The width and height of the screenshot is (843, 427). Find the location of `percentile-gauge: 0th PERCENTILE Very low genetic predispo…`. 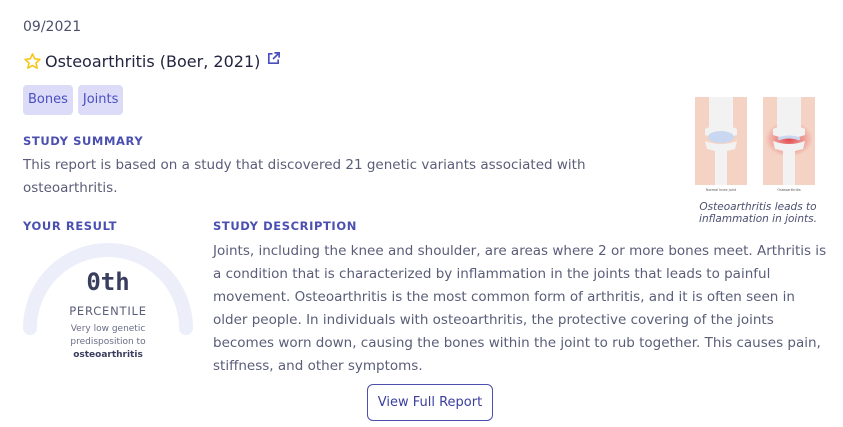

percentile-gauge: 0th PERCENTILE Very low genetic predispo… is located at coordinates (108, 305).